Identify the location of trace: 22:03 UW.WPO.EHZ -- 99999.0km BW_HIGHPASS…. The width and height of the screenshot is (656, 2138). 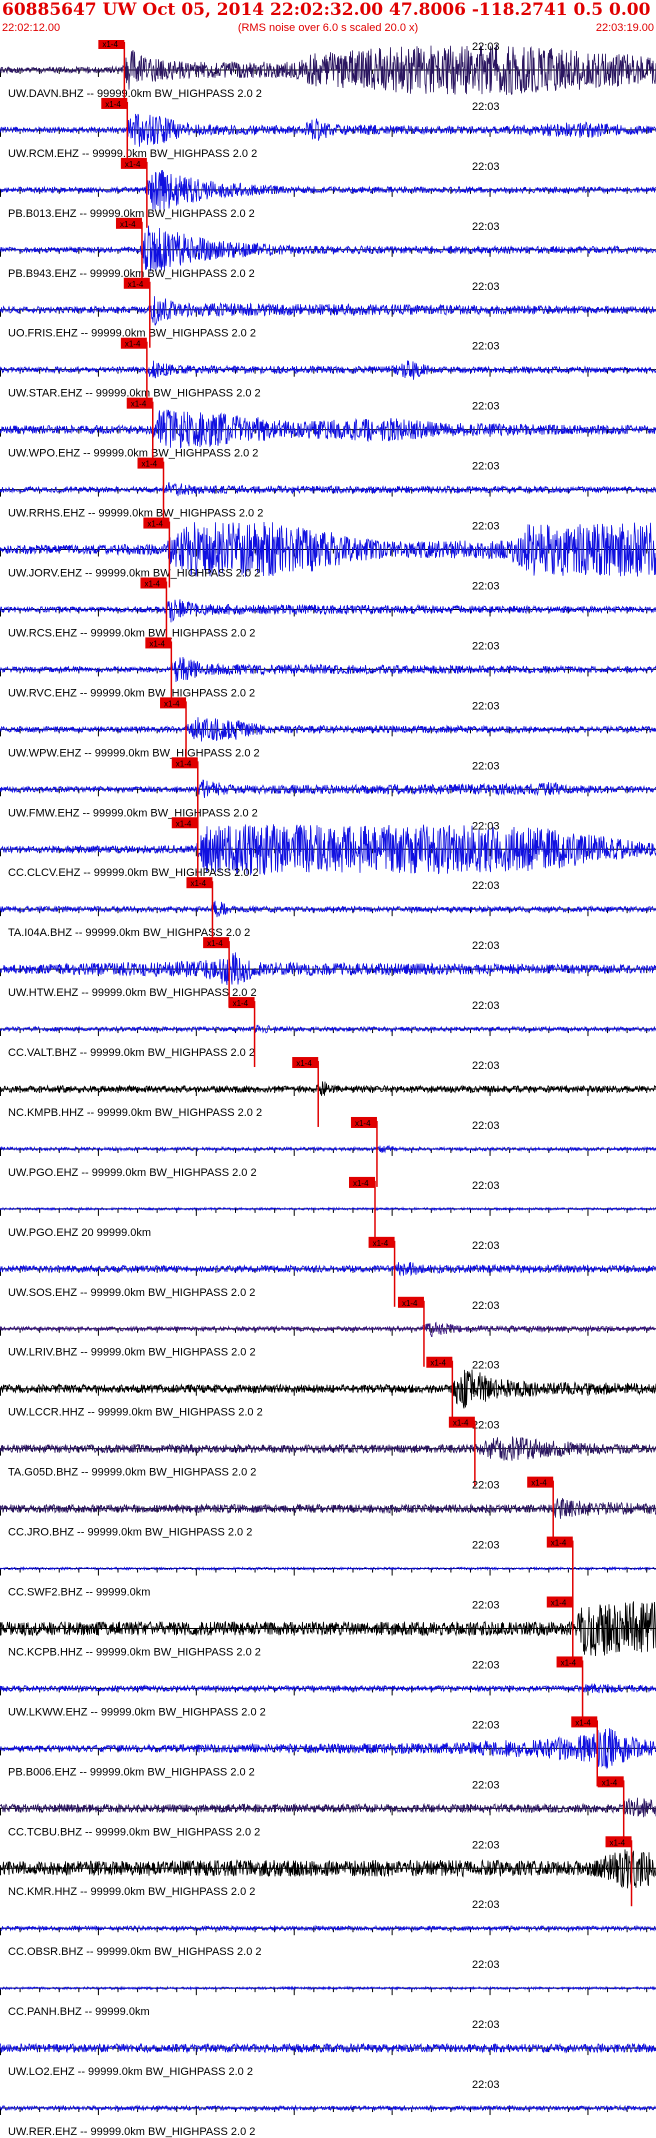
(328, 432).